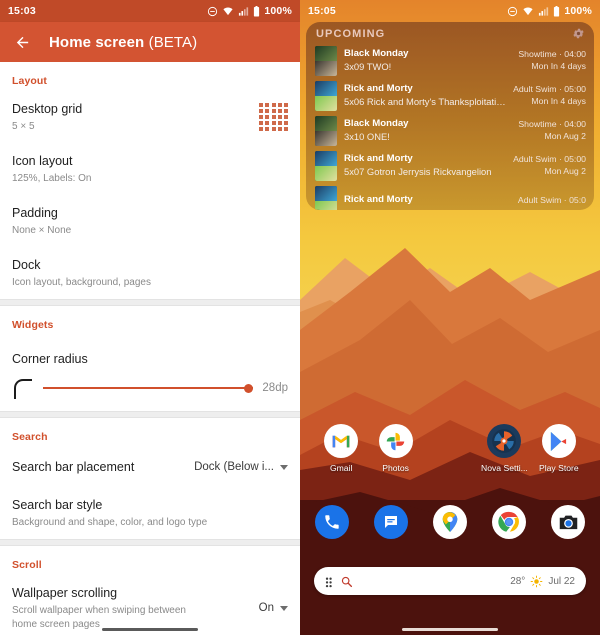 Image resolution: width=600 pixels, height=635 pixels. I want to click on pref-text: Dock Icon layout, background, pages, so click(150, 273).